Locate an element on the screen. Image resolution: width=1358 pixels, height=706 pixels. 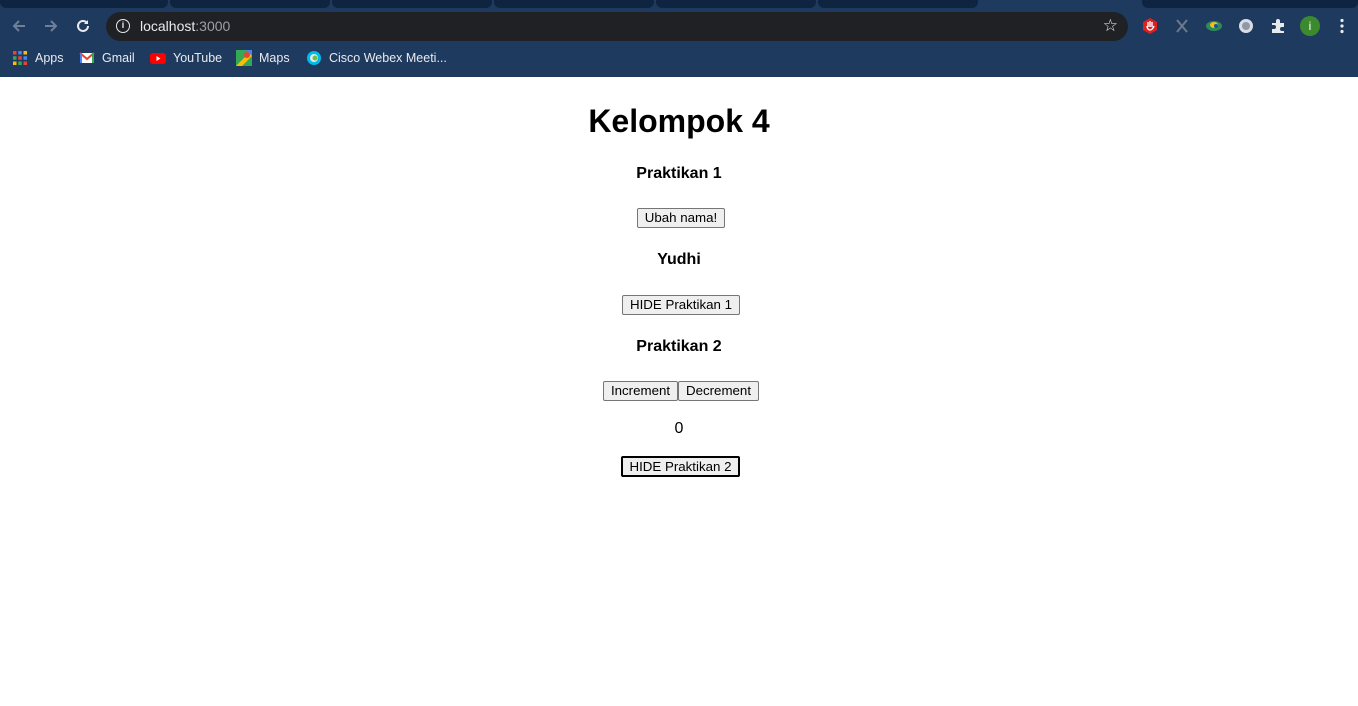
extension-shield-icon is located at coordinates (1214, 26).